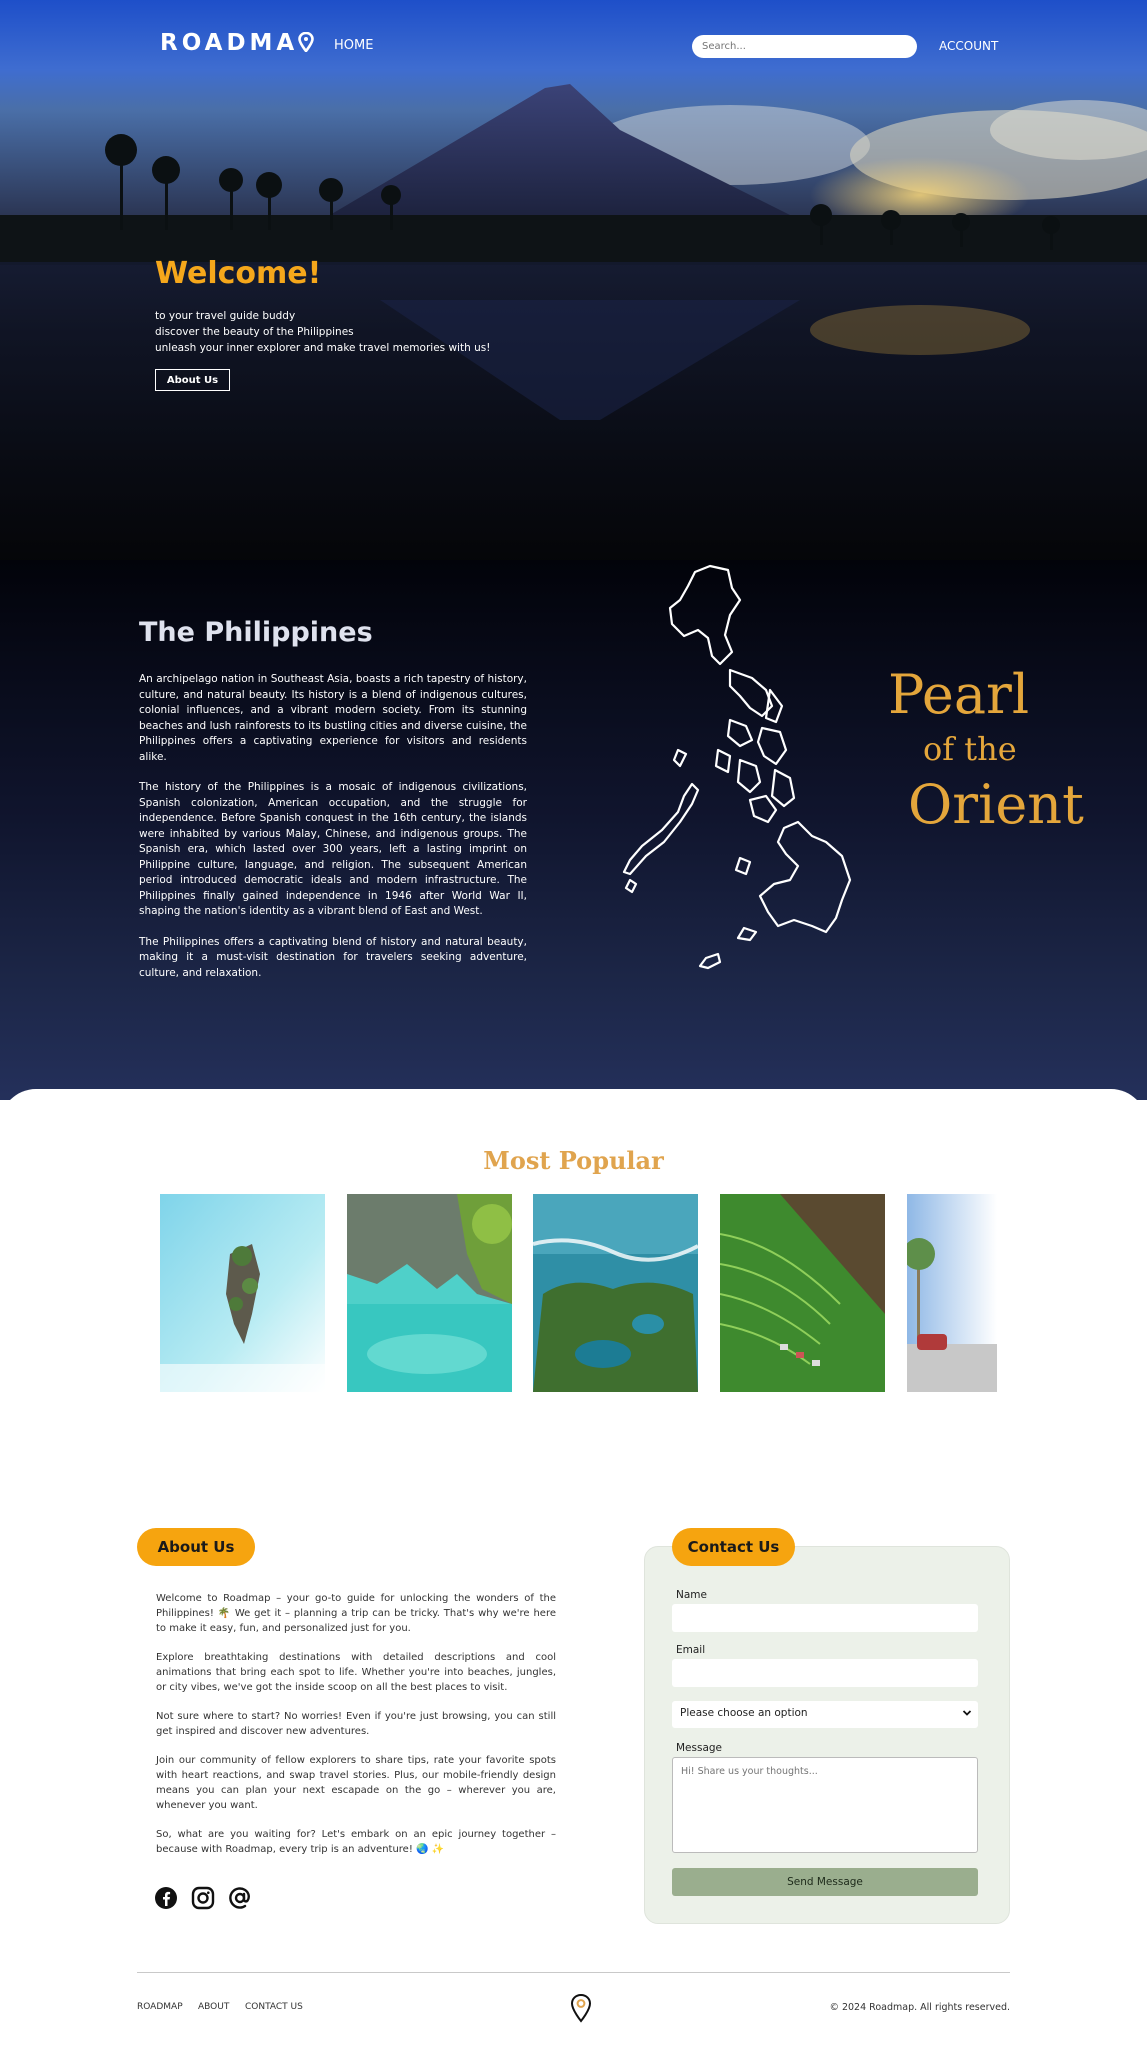  What do you see at coordinates (691, 1650) in the screenshot?
I see `email-label: Email` at bounding box center [691, 1650].